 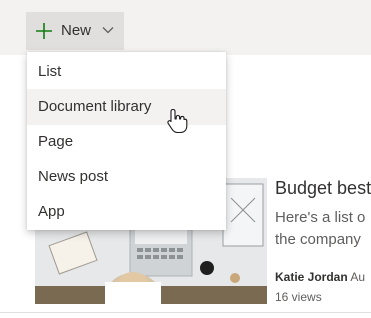 I want to click on chevron-down-icon, so click(x=108, y=30).